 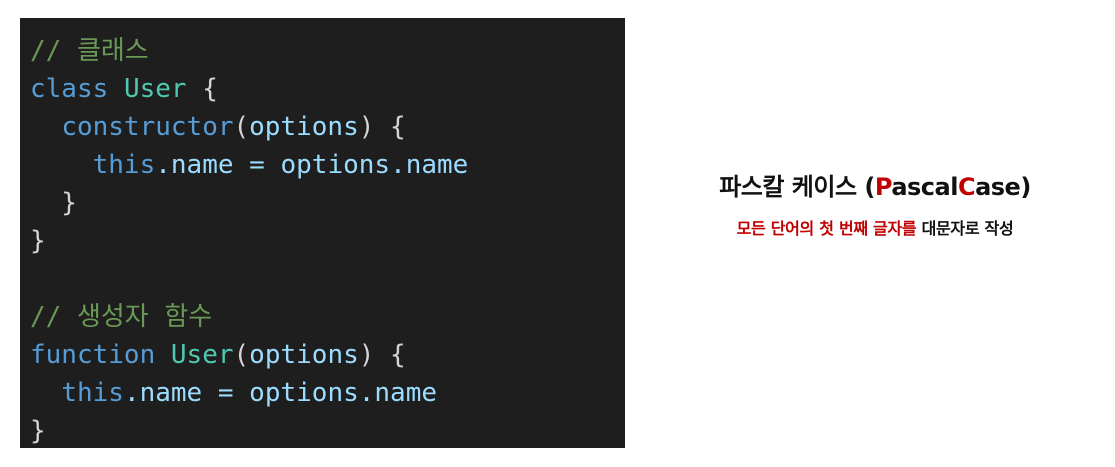 I want to click on function-name: User, so click(x=202, y=355).